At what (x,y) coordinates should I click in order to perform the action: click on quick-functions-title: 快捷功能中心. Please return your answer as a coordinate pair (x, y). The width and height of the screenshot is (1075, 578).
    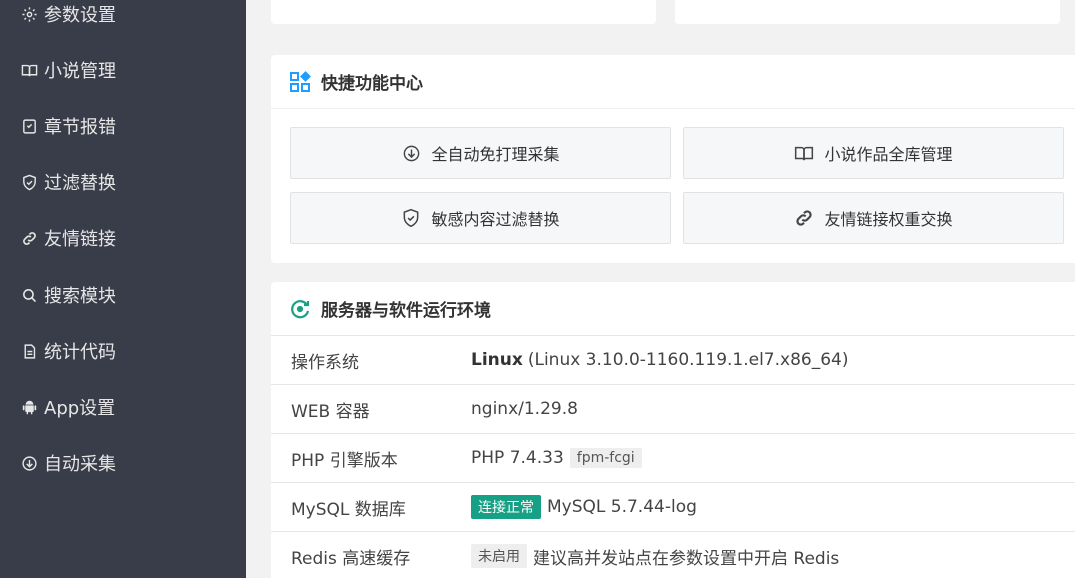
    Looking at the image, I should click on (372, 84).